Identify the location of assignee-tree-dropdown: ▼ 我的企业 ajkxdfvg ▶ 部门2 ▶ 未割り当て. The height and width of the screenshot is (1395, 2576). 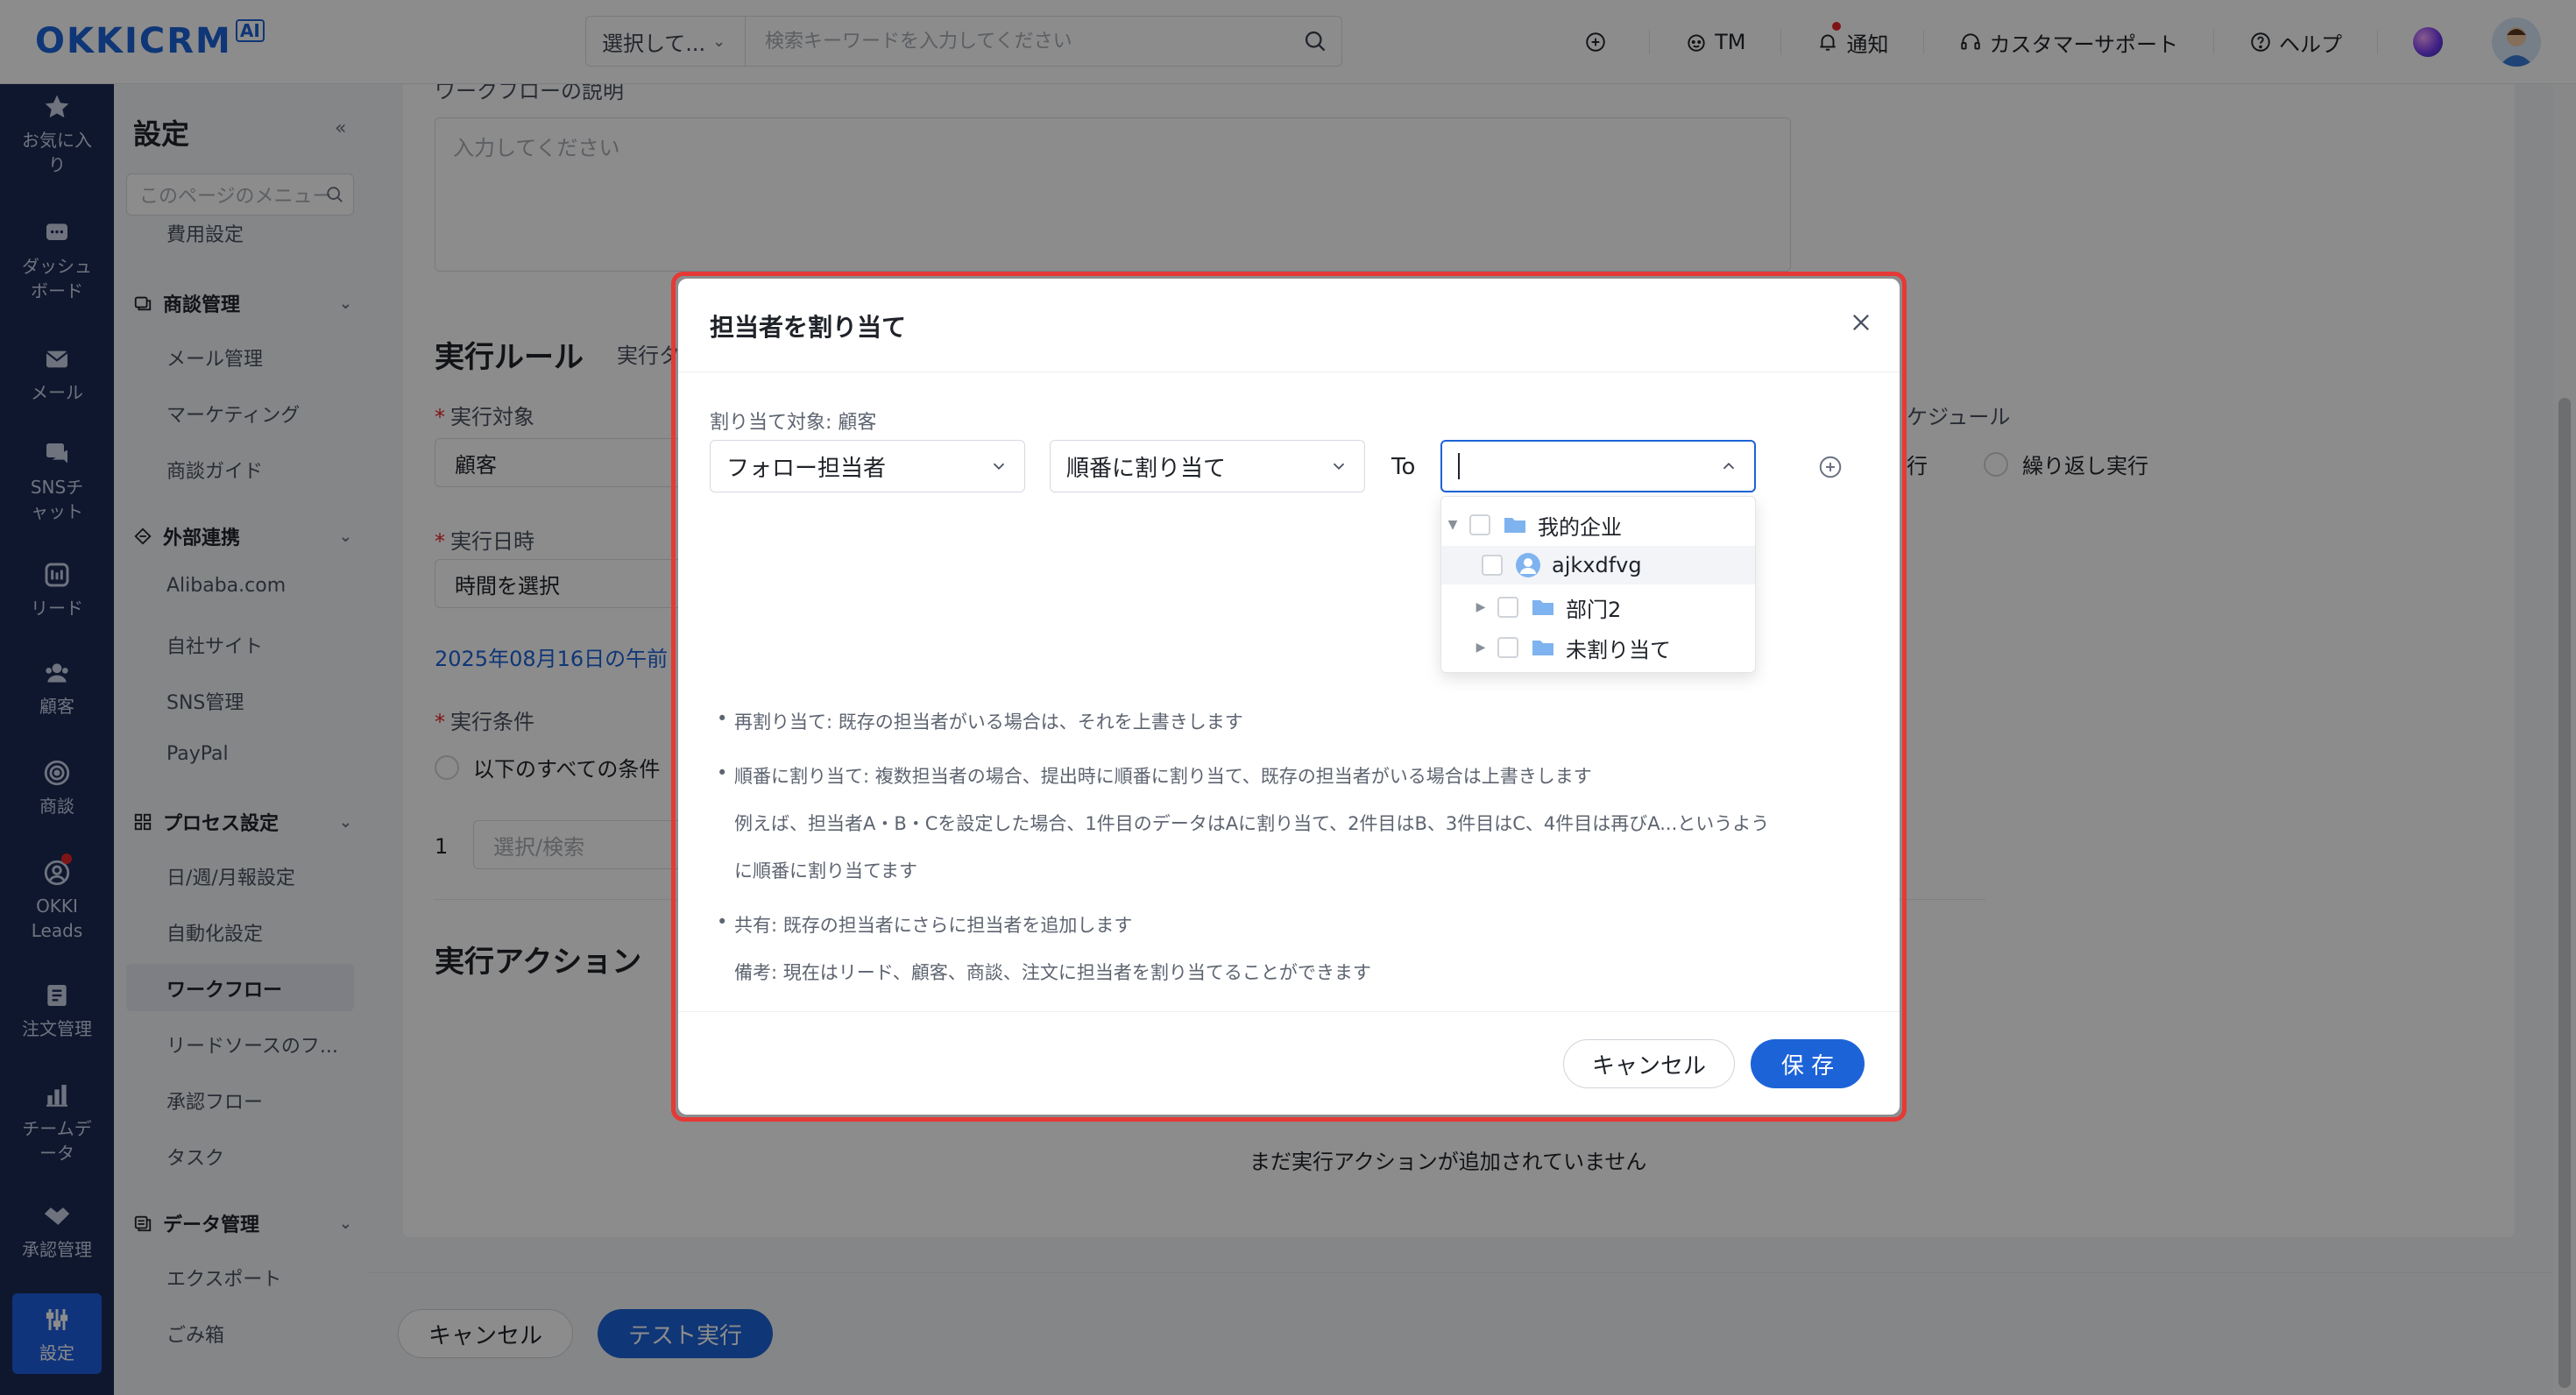
(1598, 584).